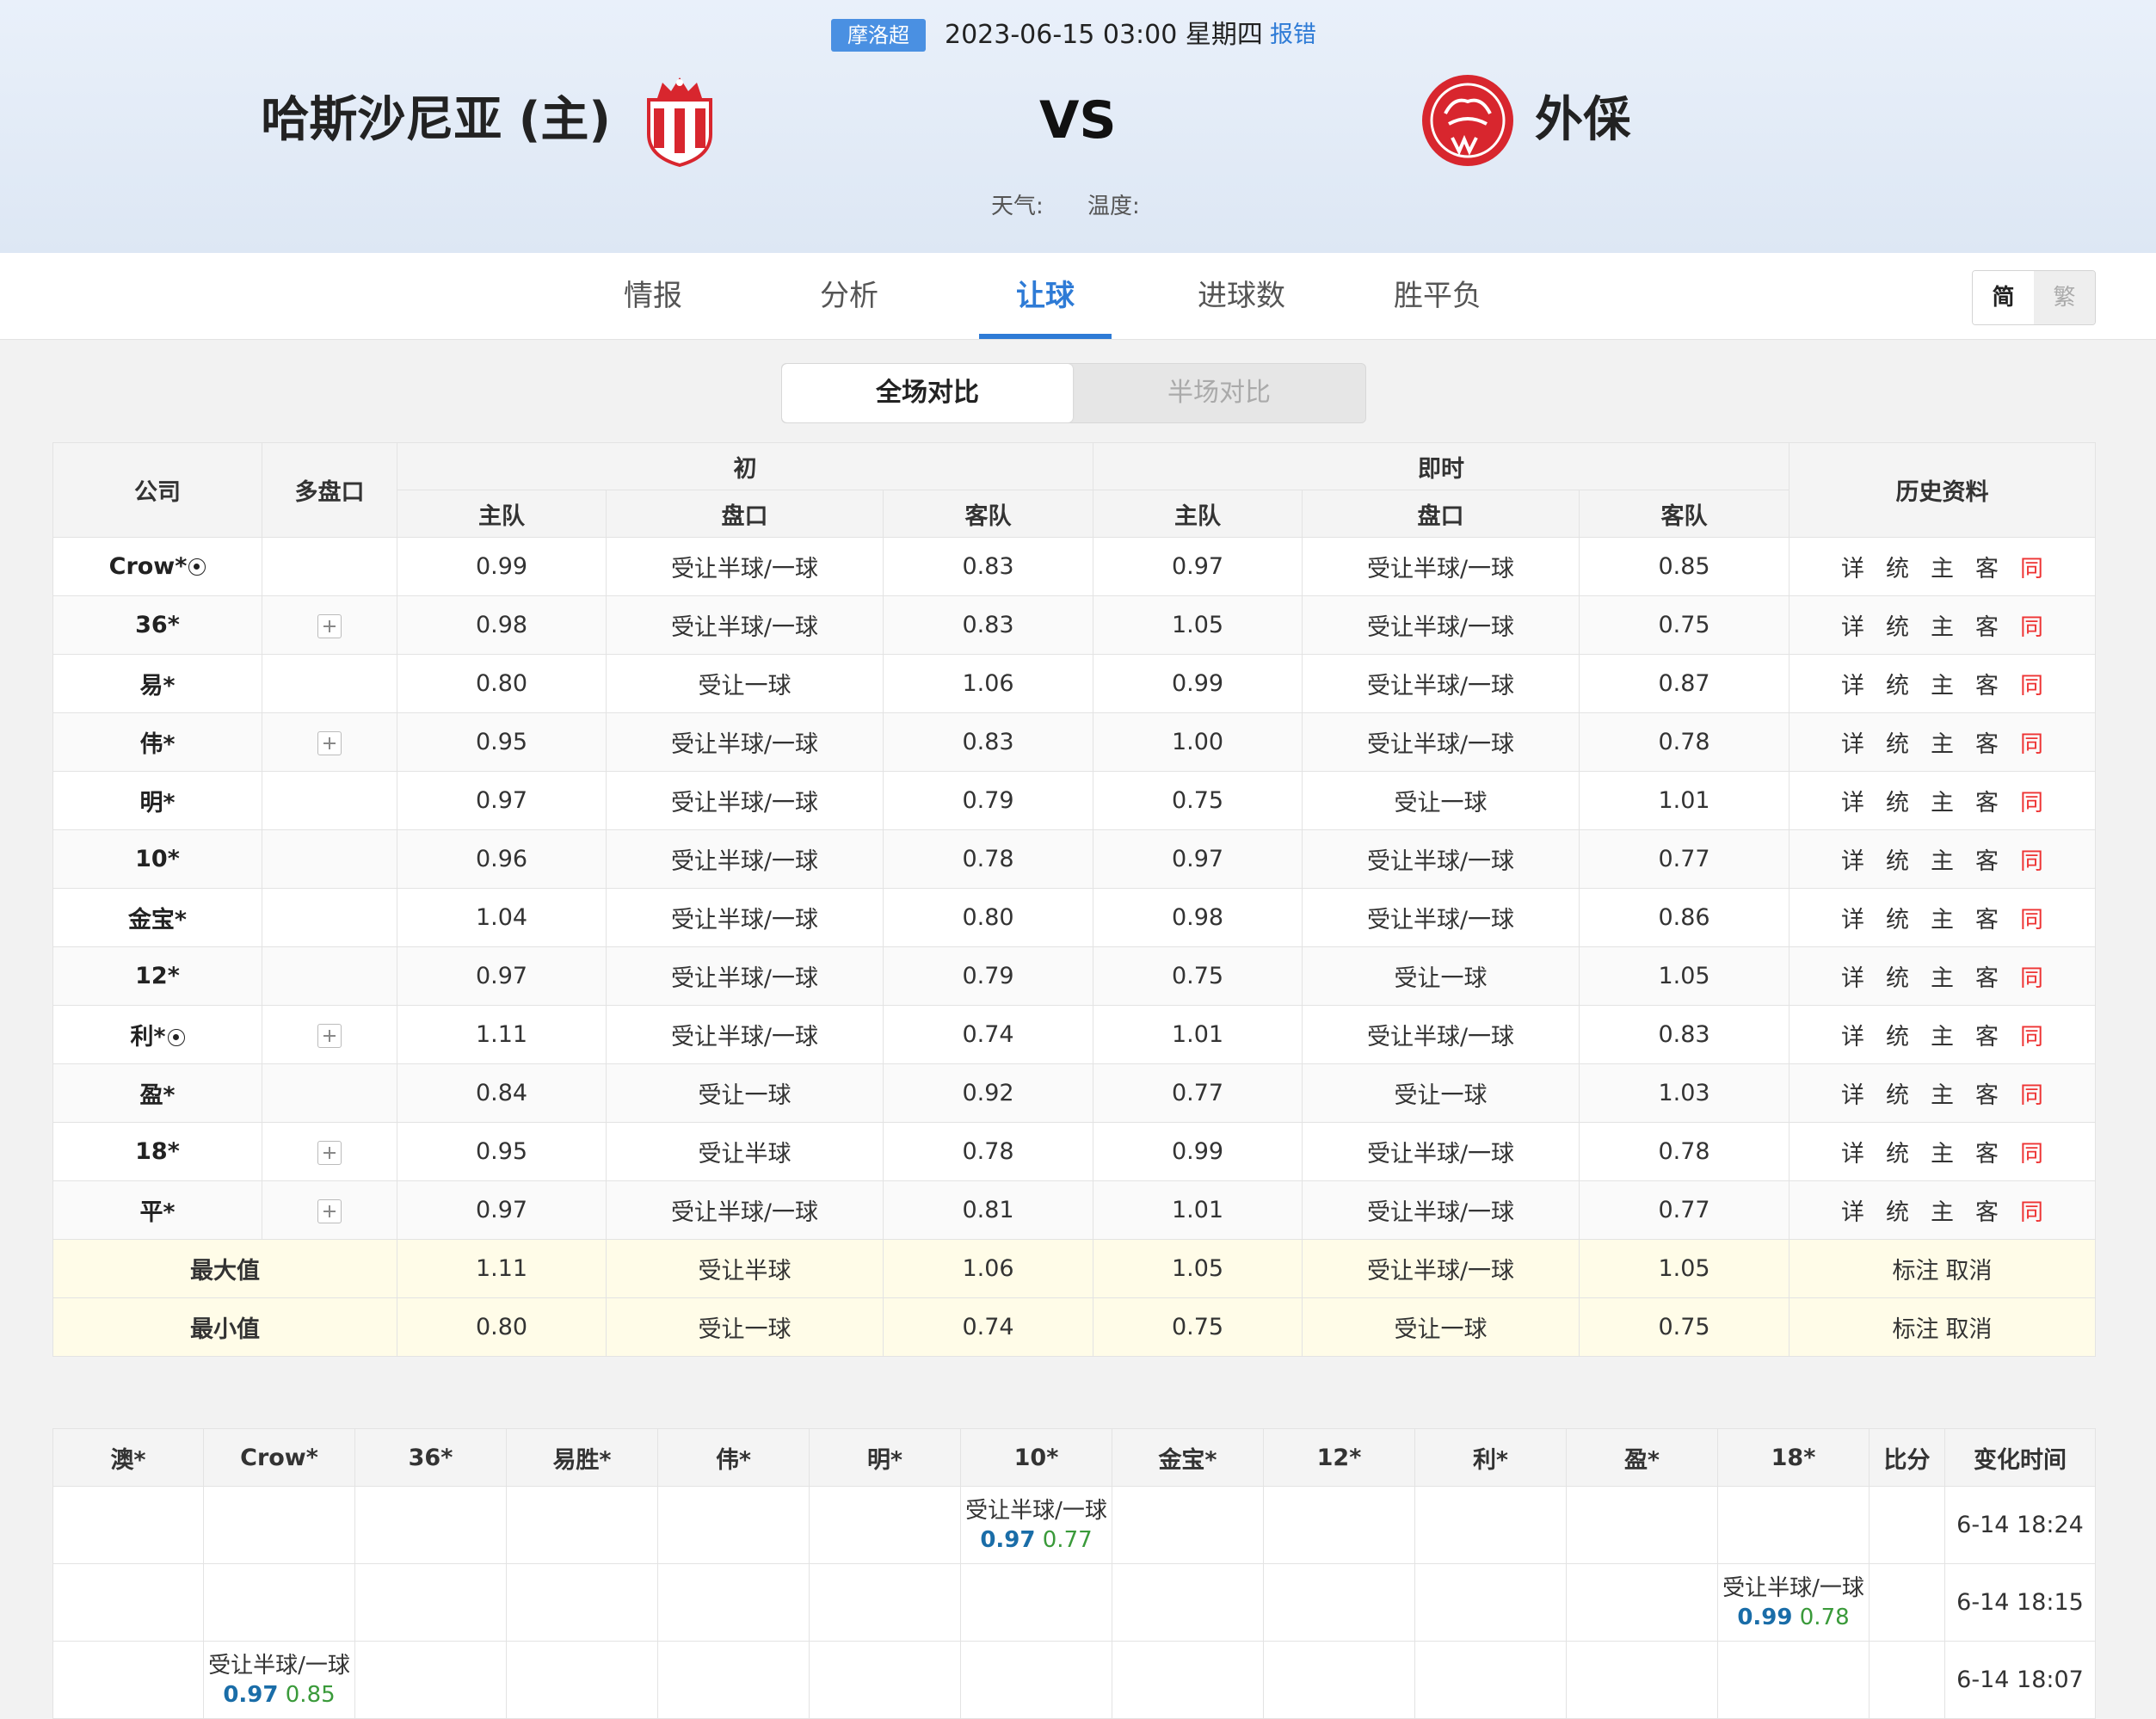  I want to click on company-name: 18*, so click(158, 1151).